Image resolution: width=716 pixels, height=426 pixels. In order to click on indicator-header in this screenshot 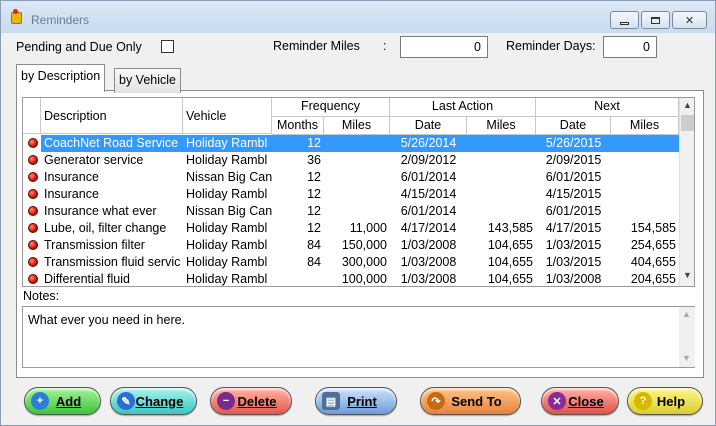, I will do `click(32, 116)`.